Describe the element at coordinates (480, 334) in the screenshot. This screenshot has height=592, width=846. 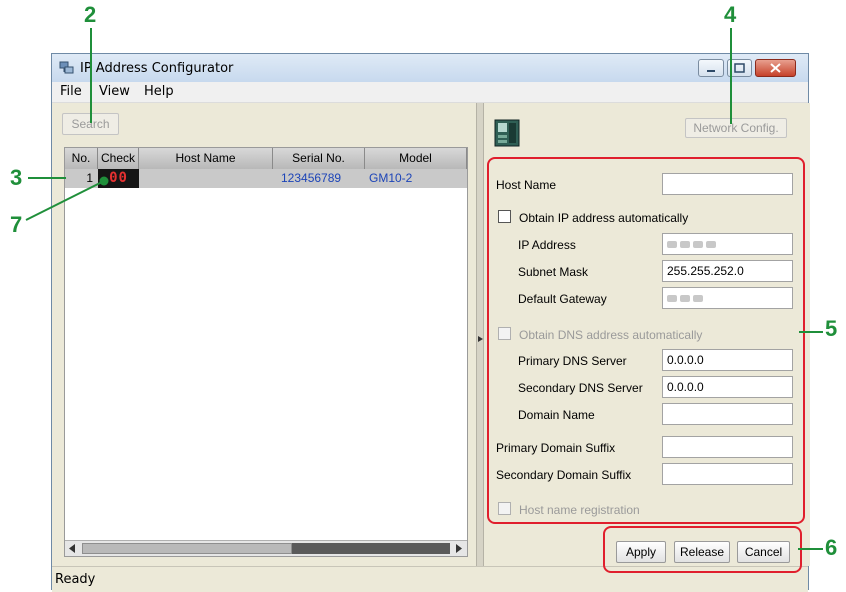
I see `pane-splitter` at that location.